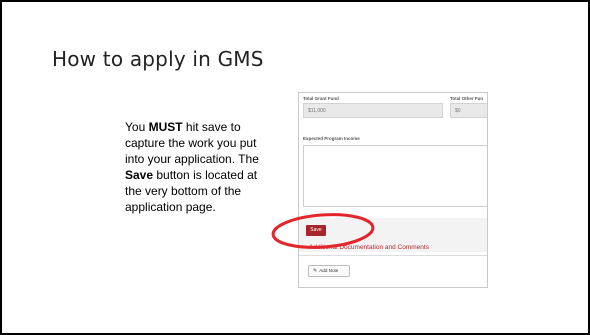  What do you see at coordinates (467, 98) in the screenshot?
I see `total-other-fund-label: Total Other Fun` at bounding box center [467, 98].